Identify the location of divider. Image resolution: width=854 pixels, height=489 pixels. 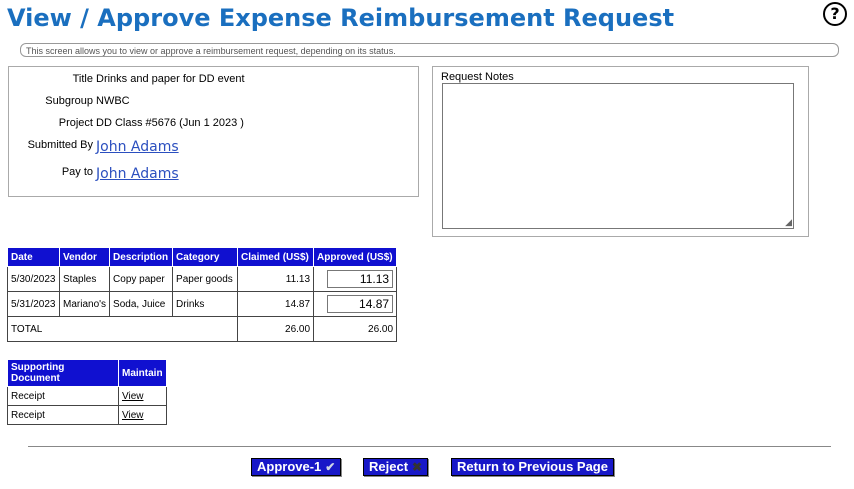
(429, 446).